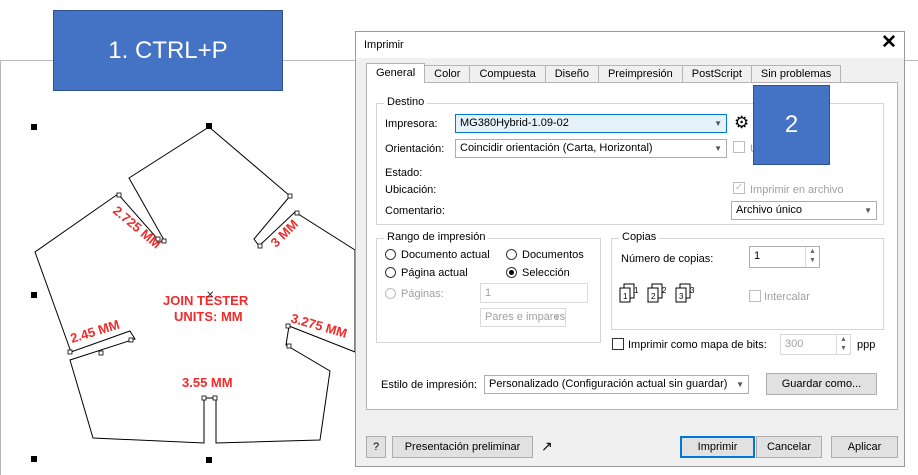 The width and height of the screenshot is (918, 475). Describe the element at coordinates (866, 345) in the screenshot. I see `dpi-unit-label: ppp` at that location.